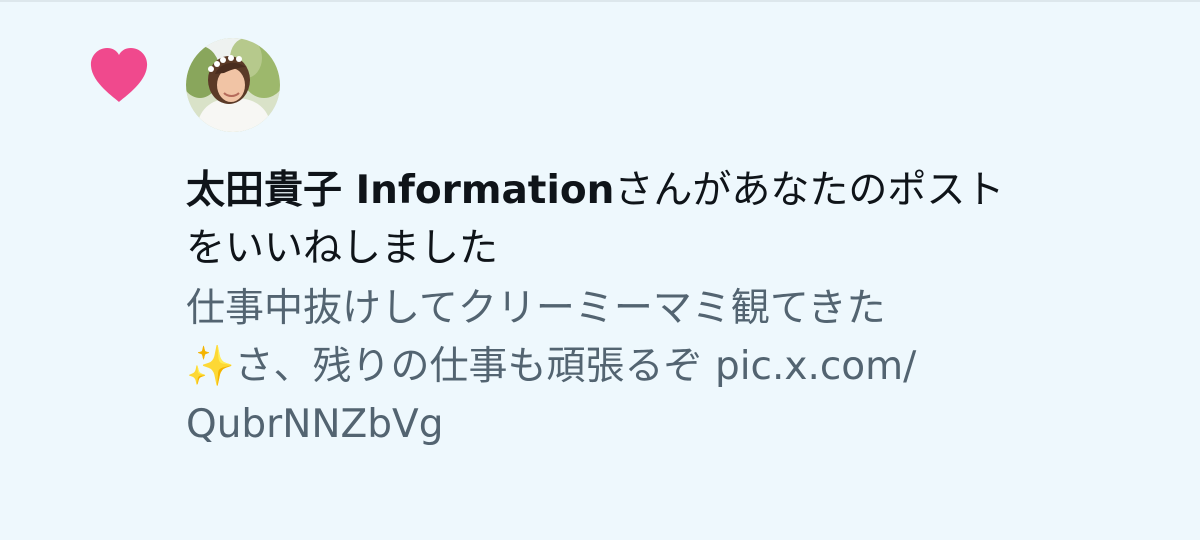  Describe the element at coordinates (315, 424) in the screenshot. I see `post-text-line3: QubrNNZbVg` at that location.